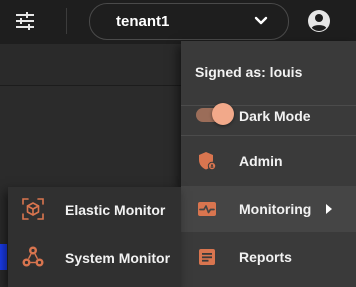  Describe the element at coordinates (208, 161) in the screenshot. I see `admin-shield-icon` at that location.